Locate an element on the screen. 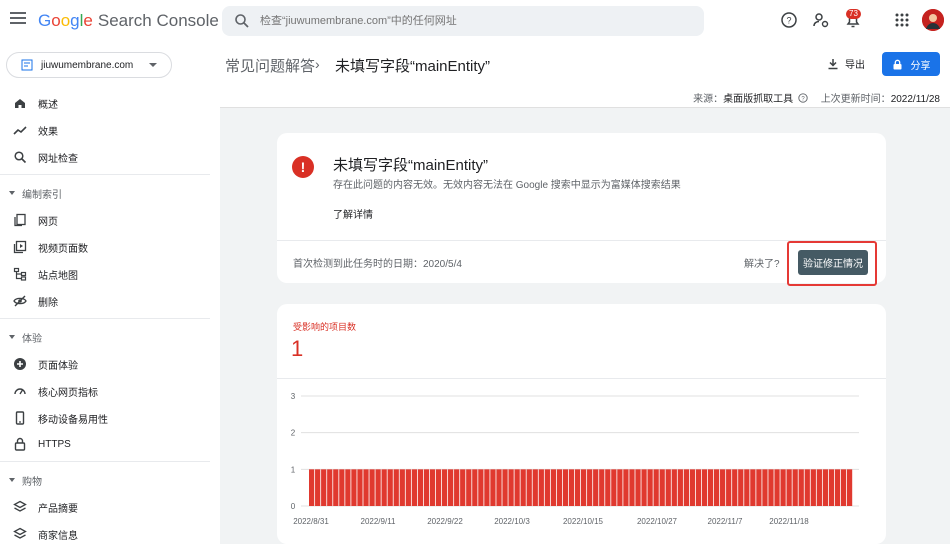 The image size is (950, 544). sidebar-item-overview: 概述 is located at coordinates (105, 103).